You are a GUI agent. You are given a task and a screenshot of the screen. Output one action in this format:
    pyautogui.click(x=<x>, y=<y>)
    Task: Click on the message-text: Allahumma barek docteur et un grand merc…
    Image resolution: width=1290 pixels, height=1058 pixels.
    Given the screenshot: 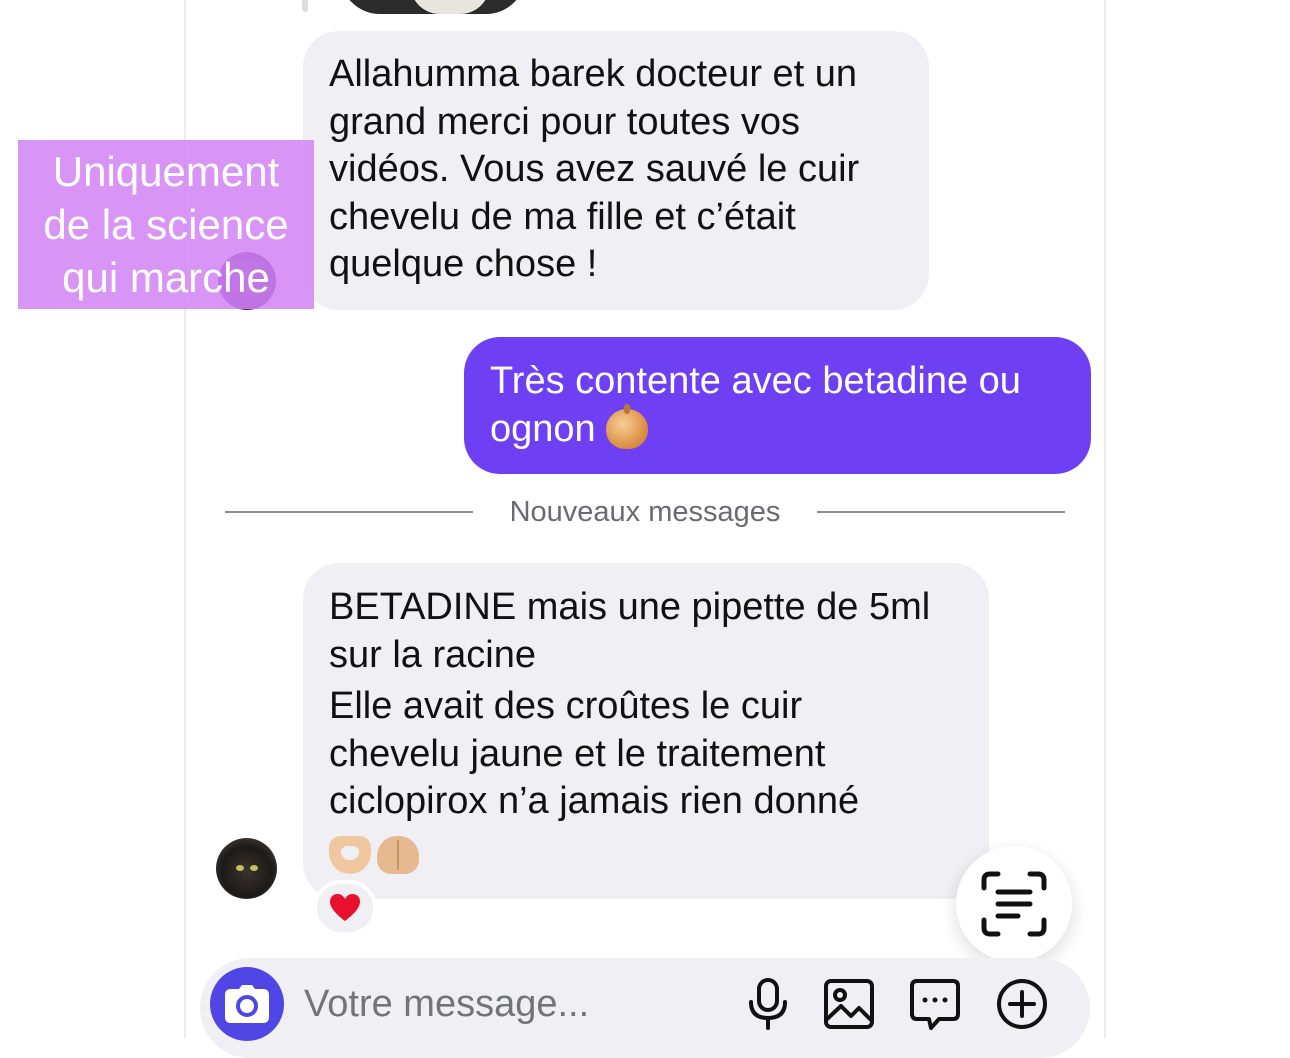 What is the action you would take?
    pyautogui.click(x=594, y=169)
    